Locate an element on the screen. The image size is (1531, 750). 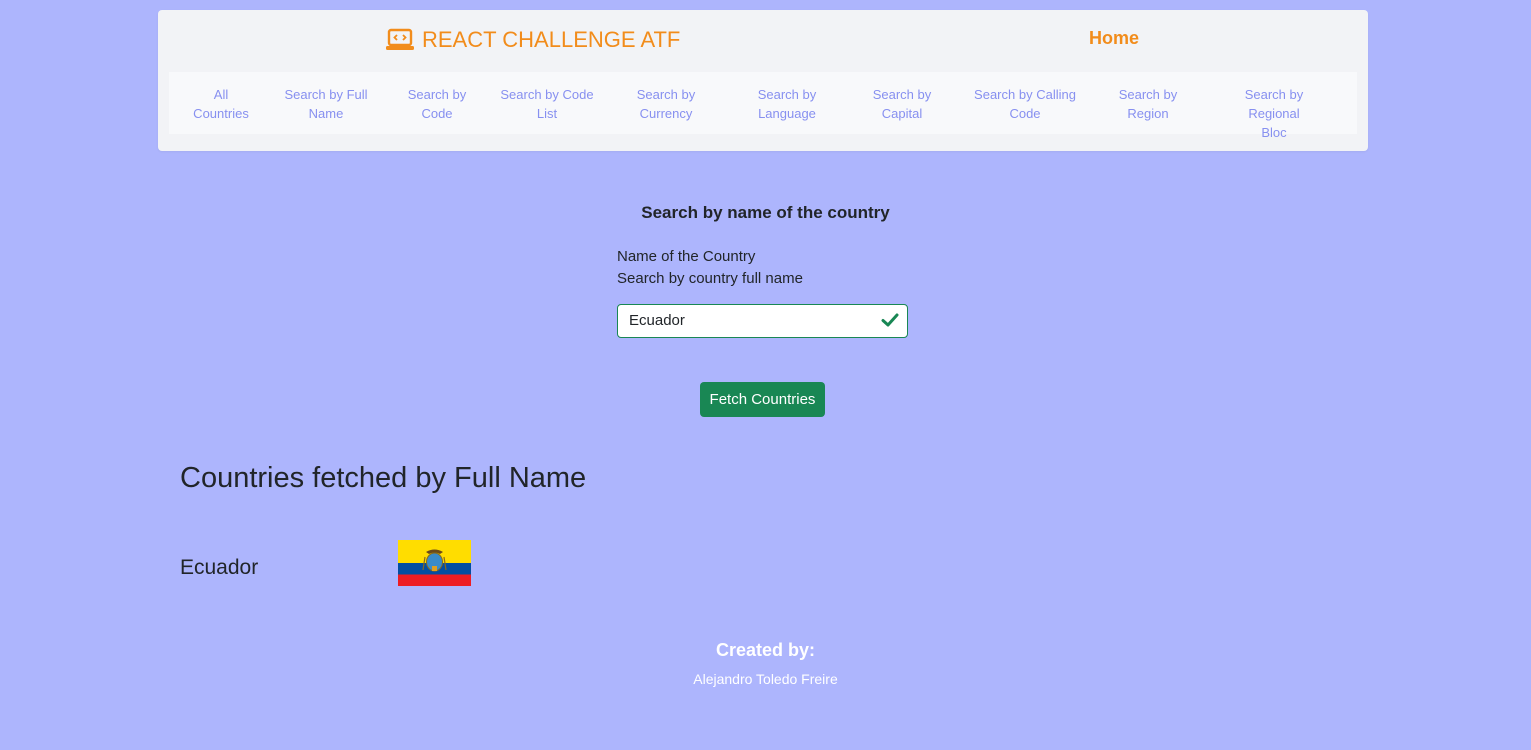
nav-search-regional-bloc: Search by Regional Bloc is located at coordinates (1274, 113).